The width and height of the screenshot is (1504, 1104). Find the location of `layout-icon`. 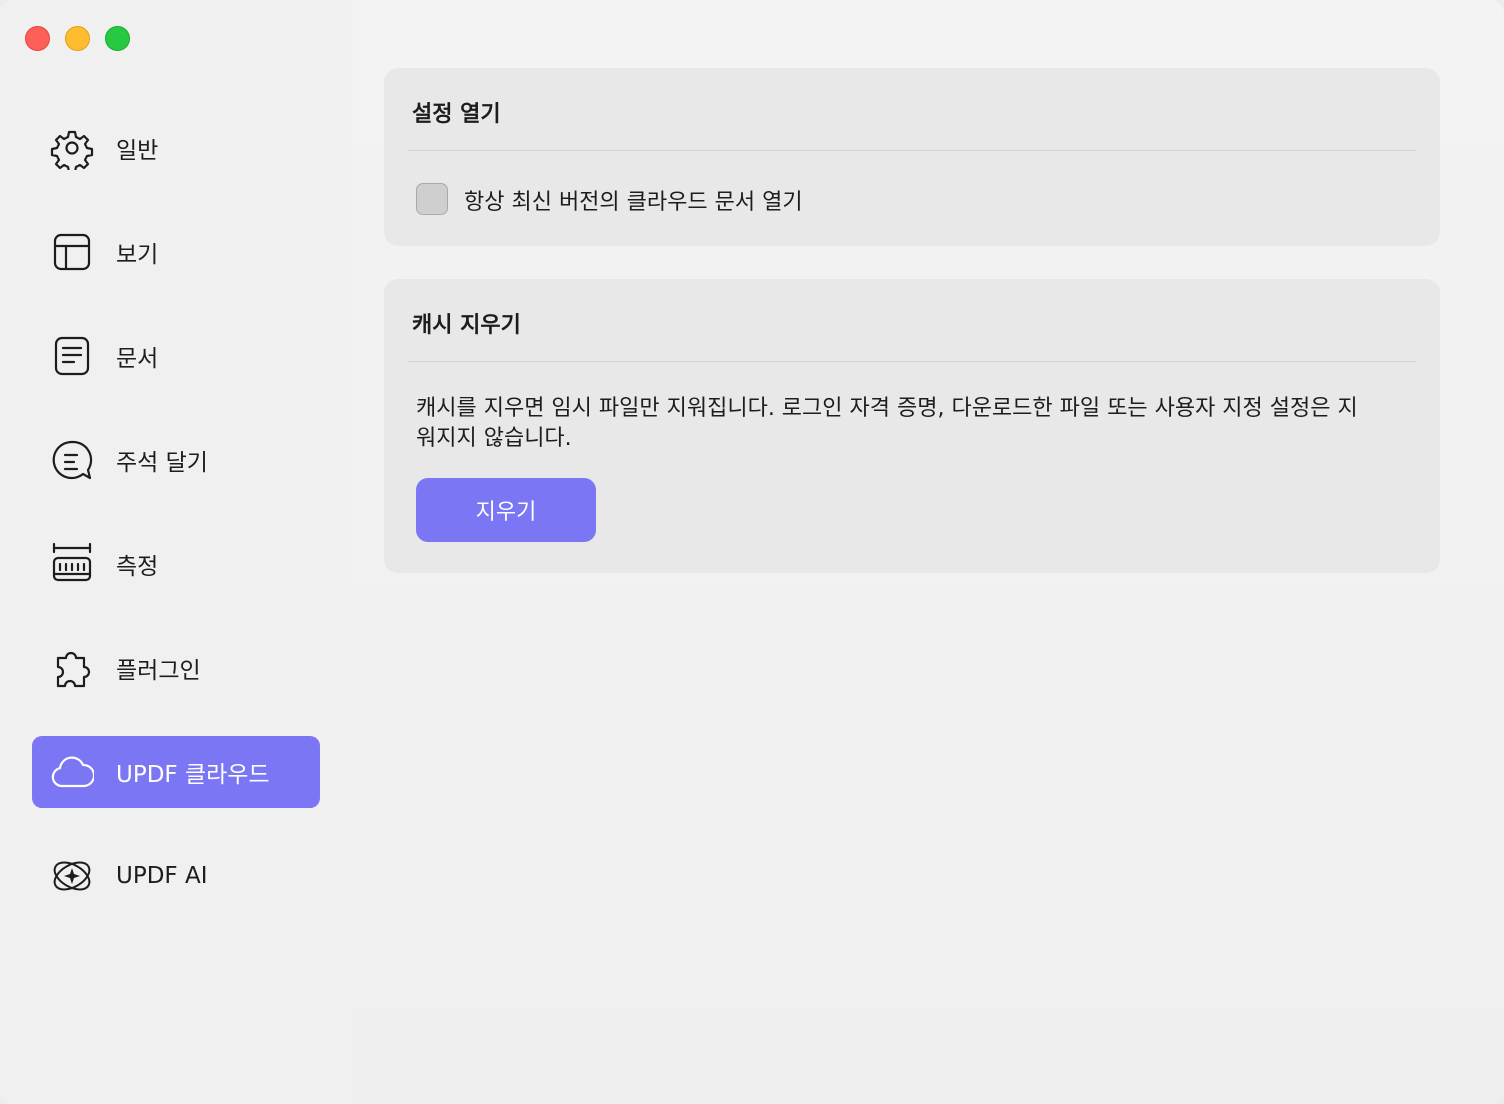

layout-icon is located at coordinates (72, 252).